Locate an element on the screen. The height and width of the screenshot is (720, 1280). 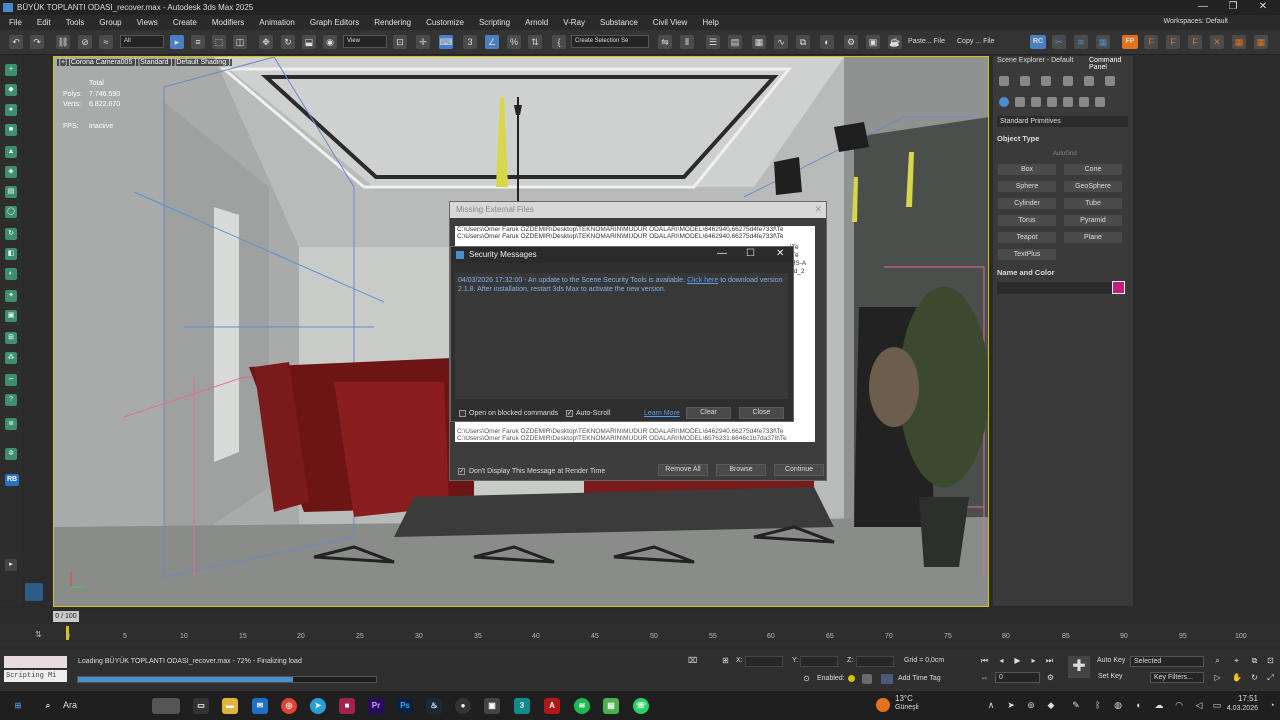
render-setup-icon: ⚙ is located at coordinates (851, 42).